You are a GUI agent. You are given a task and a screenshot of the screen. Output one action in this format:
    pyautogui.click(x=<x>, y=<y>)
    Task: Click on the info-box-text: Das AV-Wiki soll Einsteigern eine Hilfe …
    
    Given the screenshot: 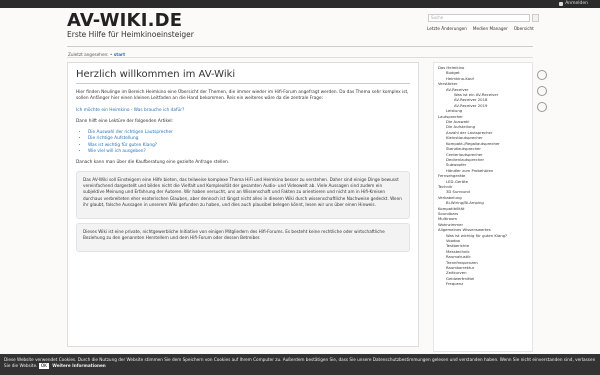 What is the action you would take?
    pyautogui.click(x=242, y=192)
    